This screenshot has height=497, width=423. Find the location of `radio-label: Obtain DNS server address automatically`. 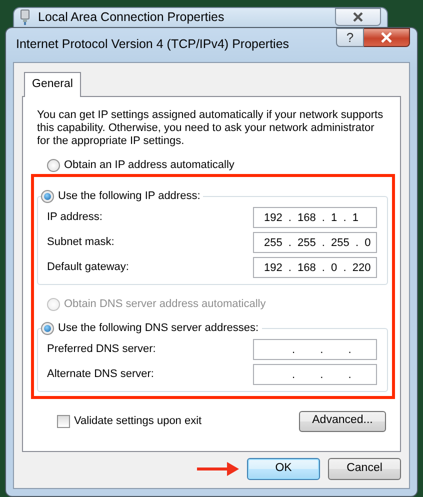

radio-label: Obtain DNS server address automatically is located at coordinates (165, 304).